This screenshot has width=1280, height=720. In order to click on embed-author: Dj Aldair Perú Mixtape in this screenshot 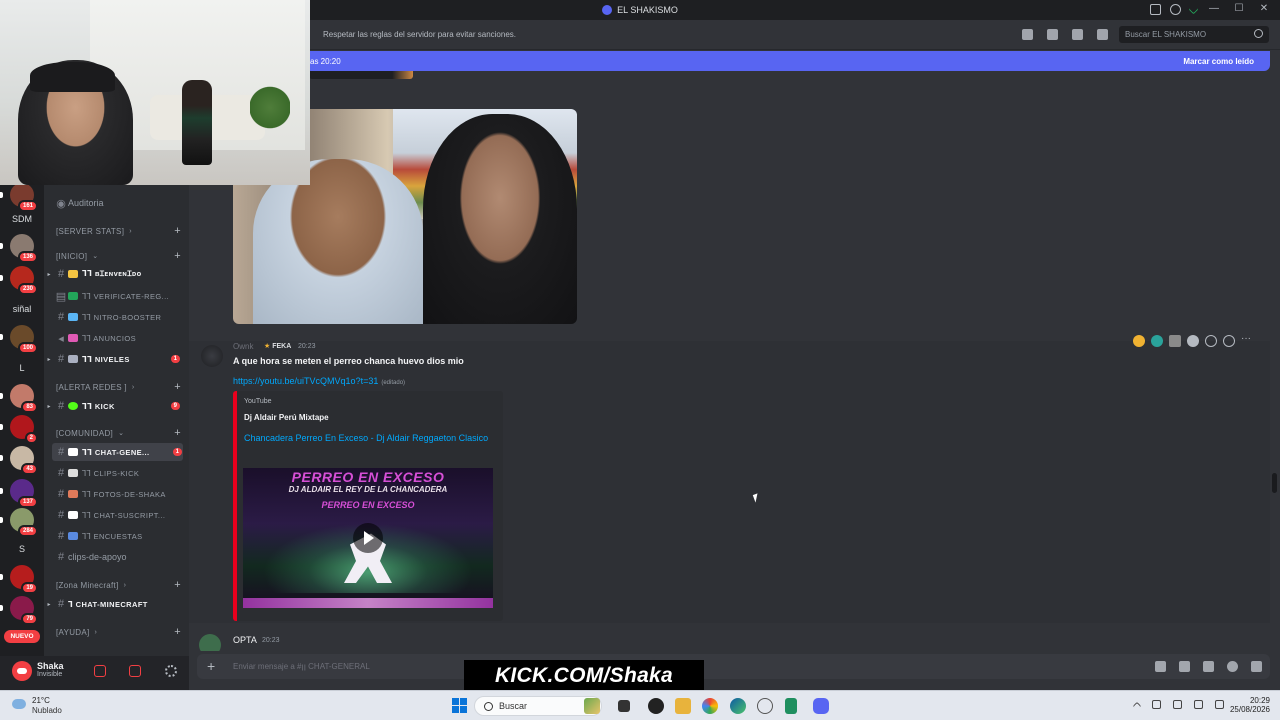, I will do `click(286, 417)`.